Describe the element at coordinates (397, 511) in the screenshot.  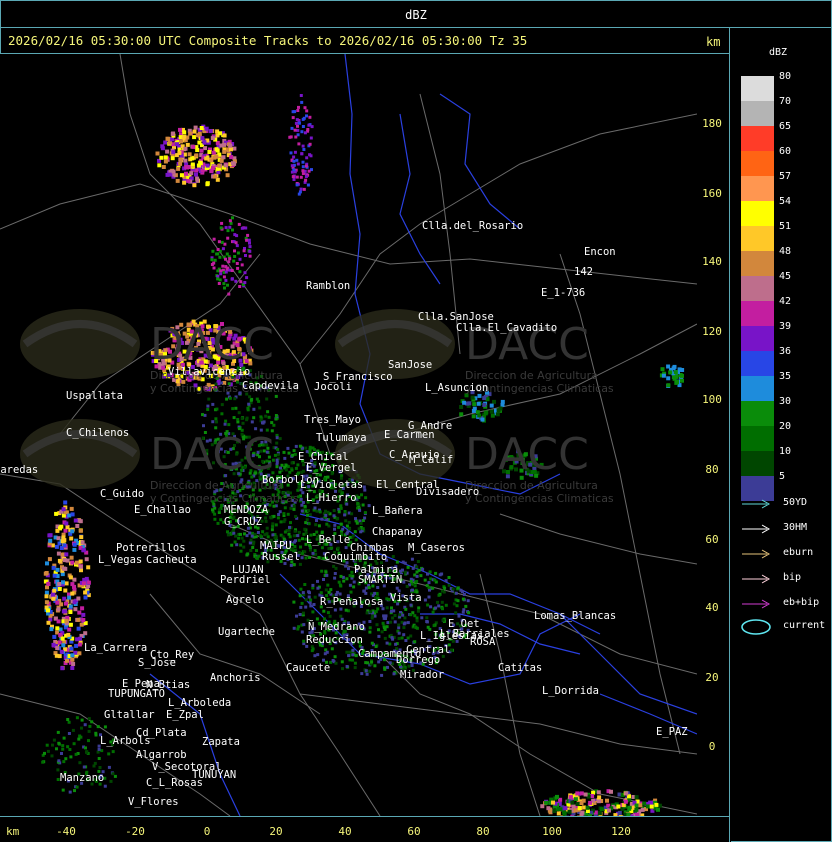
I see `place-label: L_Bañera` at that location.